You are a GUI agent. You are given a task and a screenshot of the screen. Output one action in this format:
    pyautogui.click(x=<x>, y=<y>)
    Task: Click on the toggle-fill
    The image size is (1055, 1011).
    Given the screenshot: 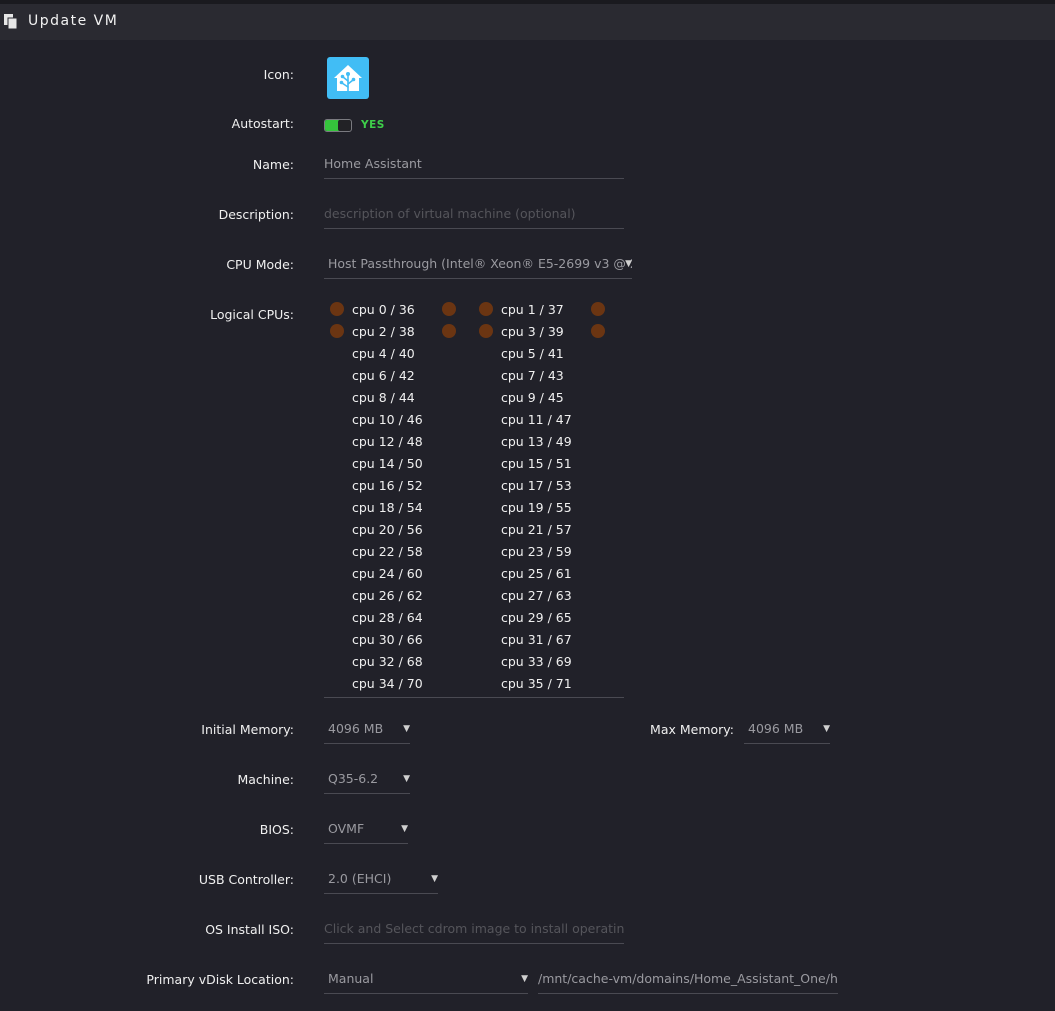 What is the action you would take?
    pyautogui.click(x=332, y=125)
    